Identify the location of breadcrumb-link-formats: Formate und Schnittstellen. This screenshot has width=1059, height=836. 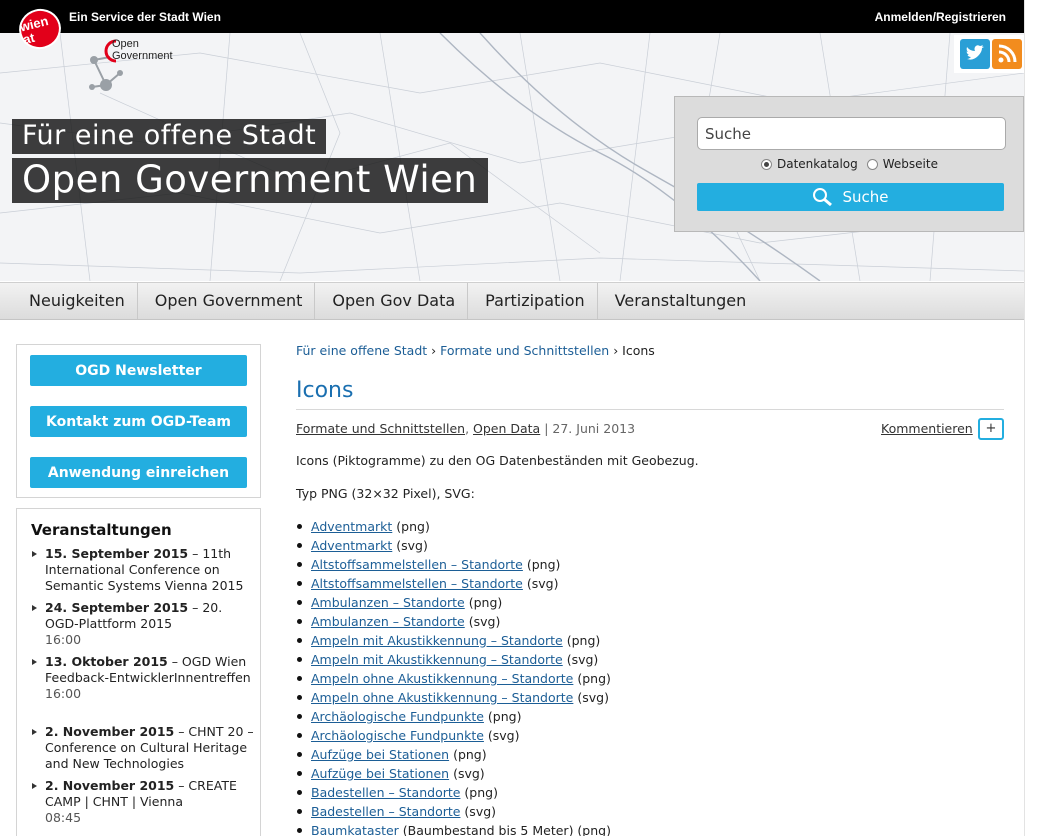
(524, 350).